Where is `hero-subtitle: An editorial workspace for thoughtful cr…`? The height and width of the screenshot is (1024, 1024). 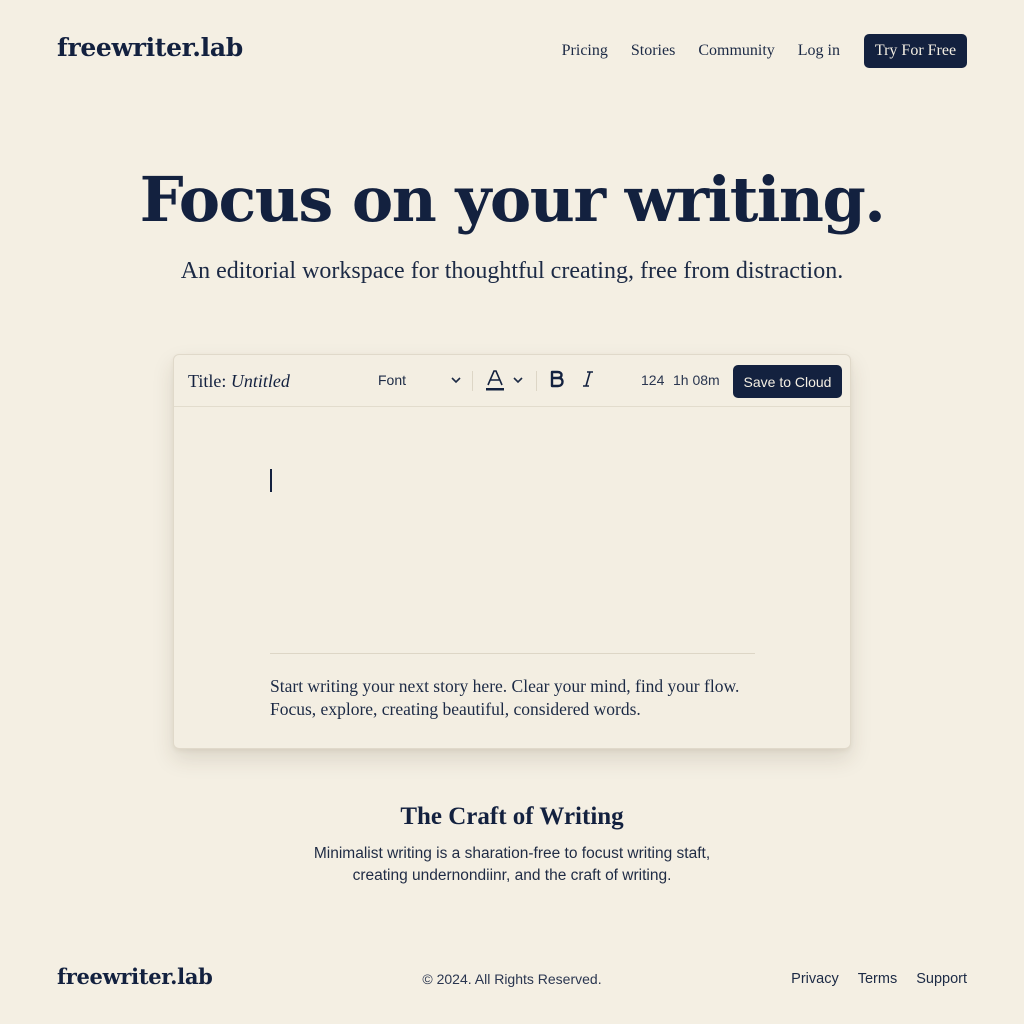 hero-subtitle: An editorial workspace for thoughtful cr… is located at coordinates (512, 271).